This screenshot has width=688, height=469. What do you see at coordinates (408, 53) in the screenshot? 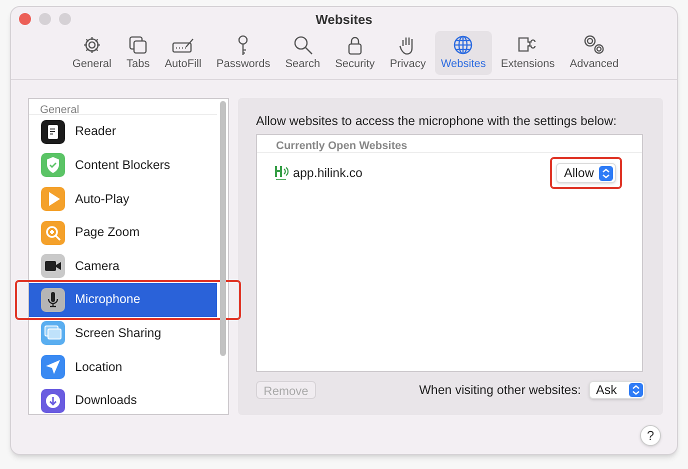
I see `toolbar-tab: Privacy` at bounding box center [408, 53].